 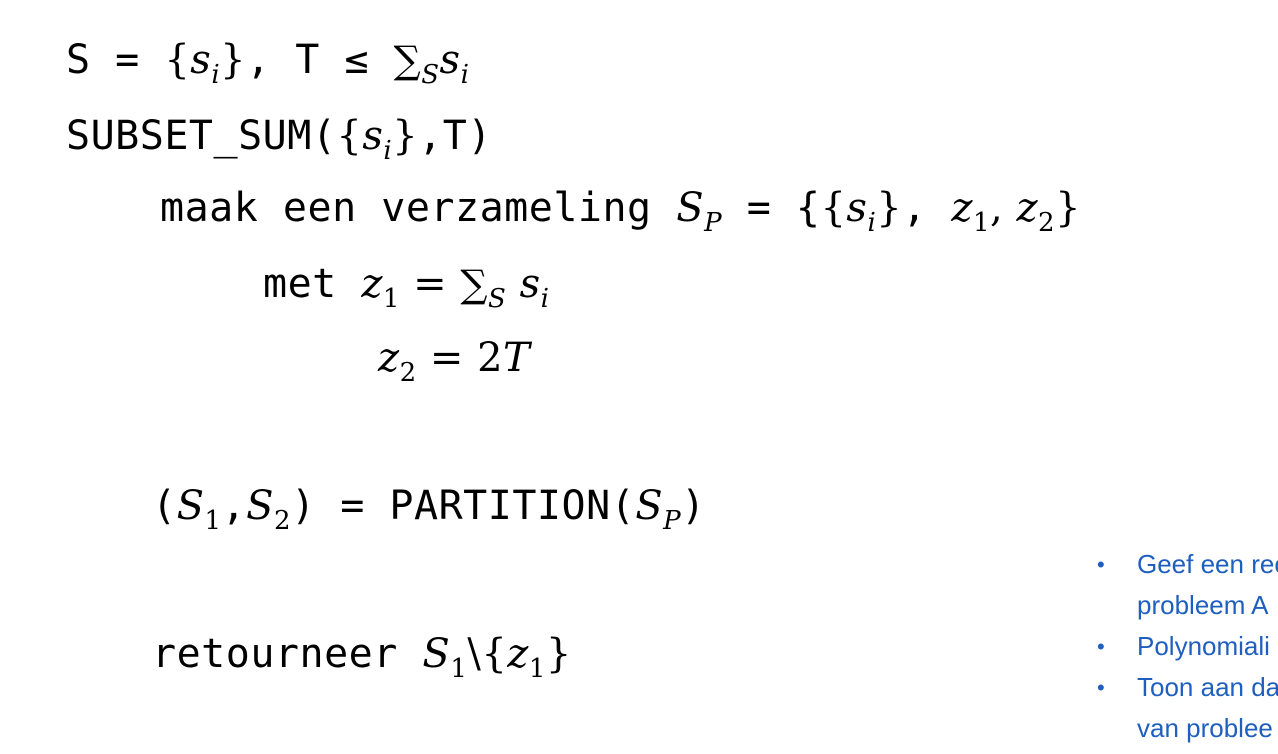 I want to click on code-text: maak een verzameling, so click(x=418, y=208).